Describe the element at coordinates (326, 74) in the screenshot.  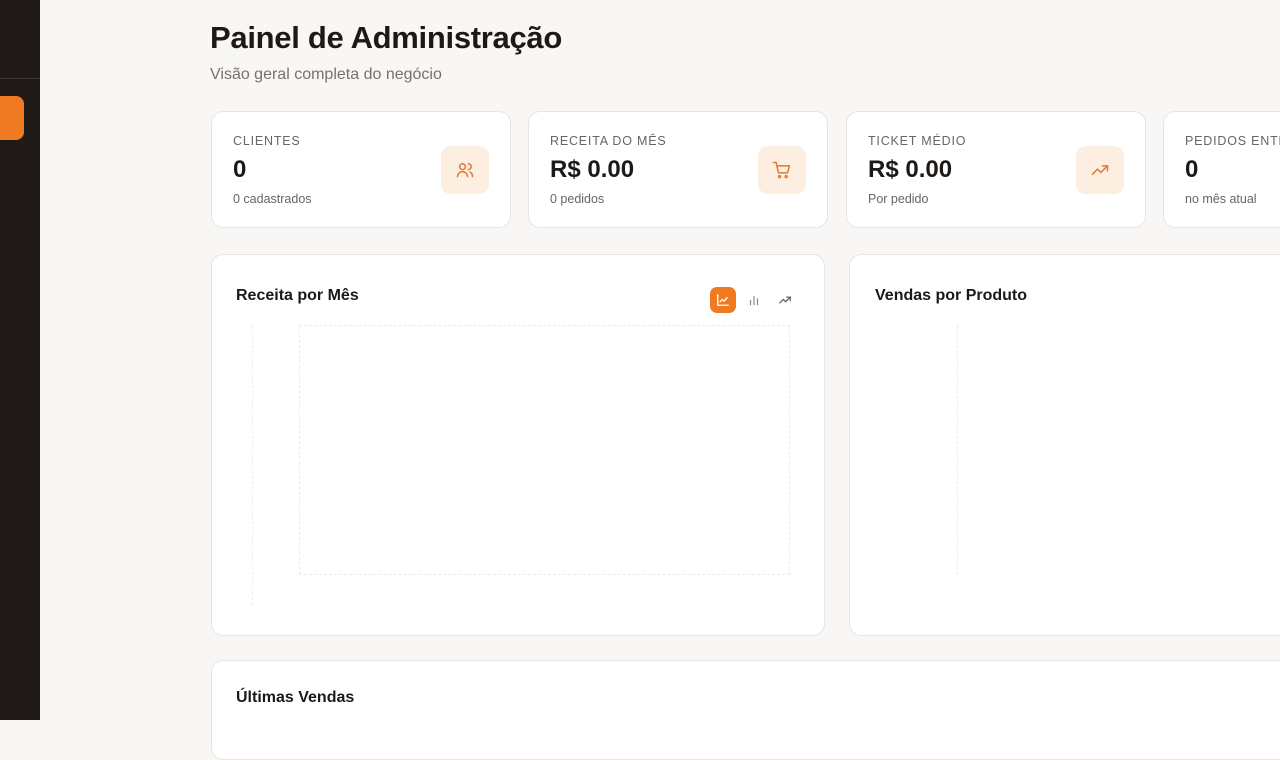
I see `page-subtitle: Visão geral completa do negócio` at that location.